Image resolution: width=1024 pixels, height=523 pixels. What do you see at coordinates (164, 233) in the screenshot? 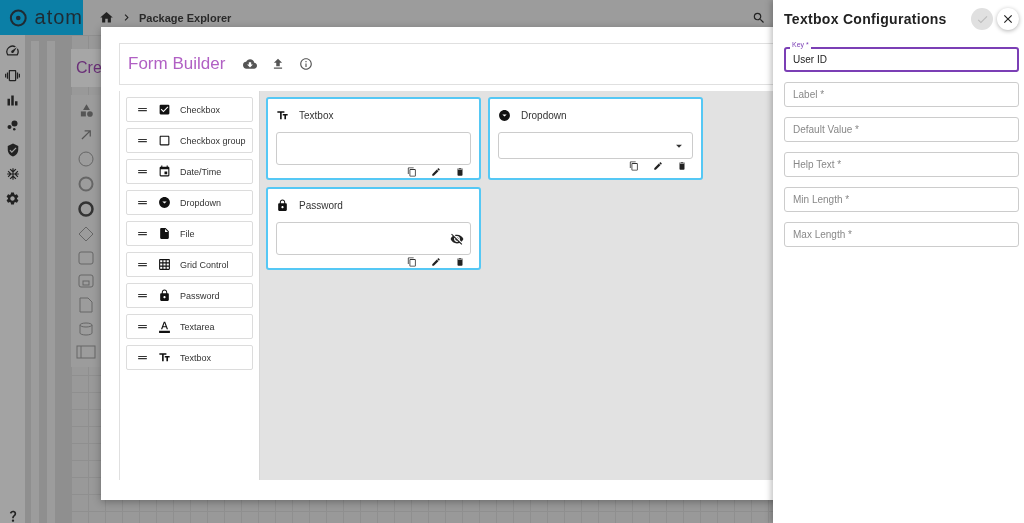
I see `document-icon` at bounding box center [164, 233].